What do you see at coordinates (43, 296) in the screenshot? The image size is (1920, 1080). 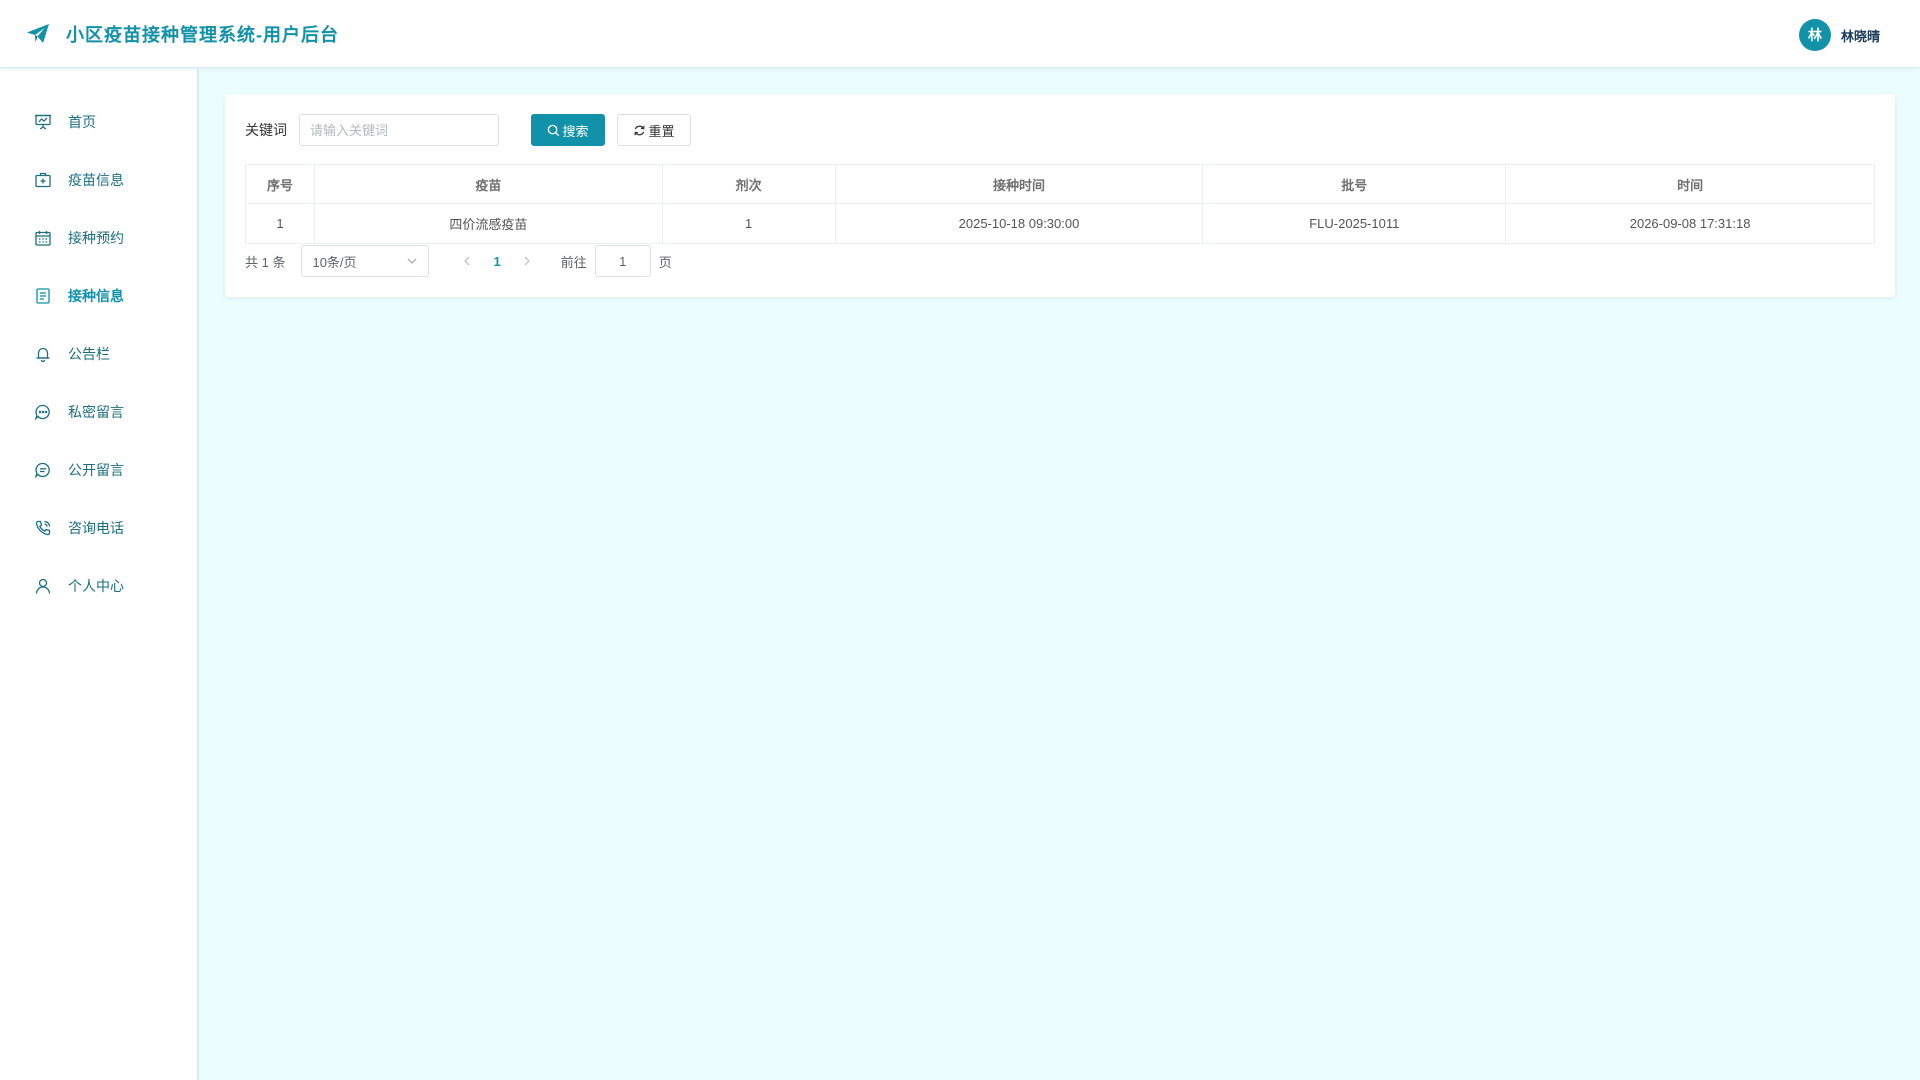 I see `document-icon` at bounding box center [43, 296].